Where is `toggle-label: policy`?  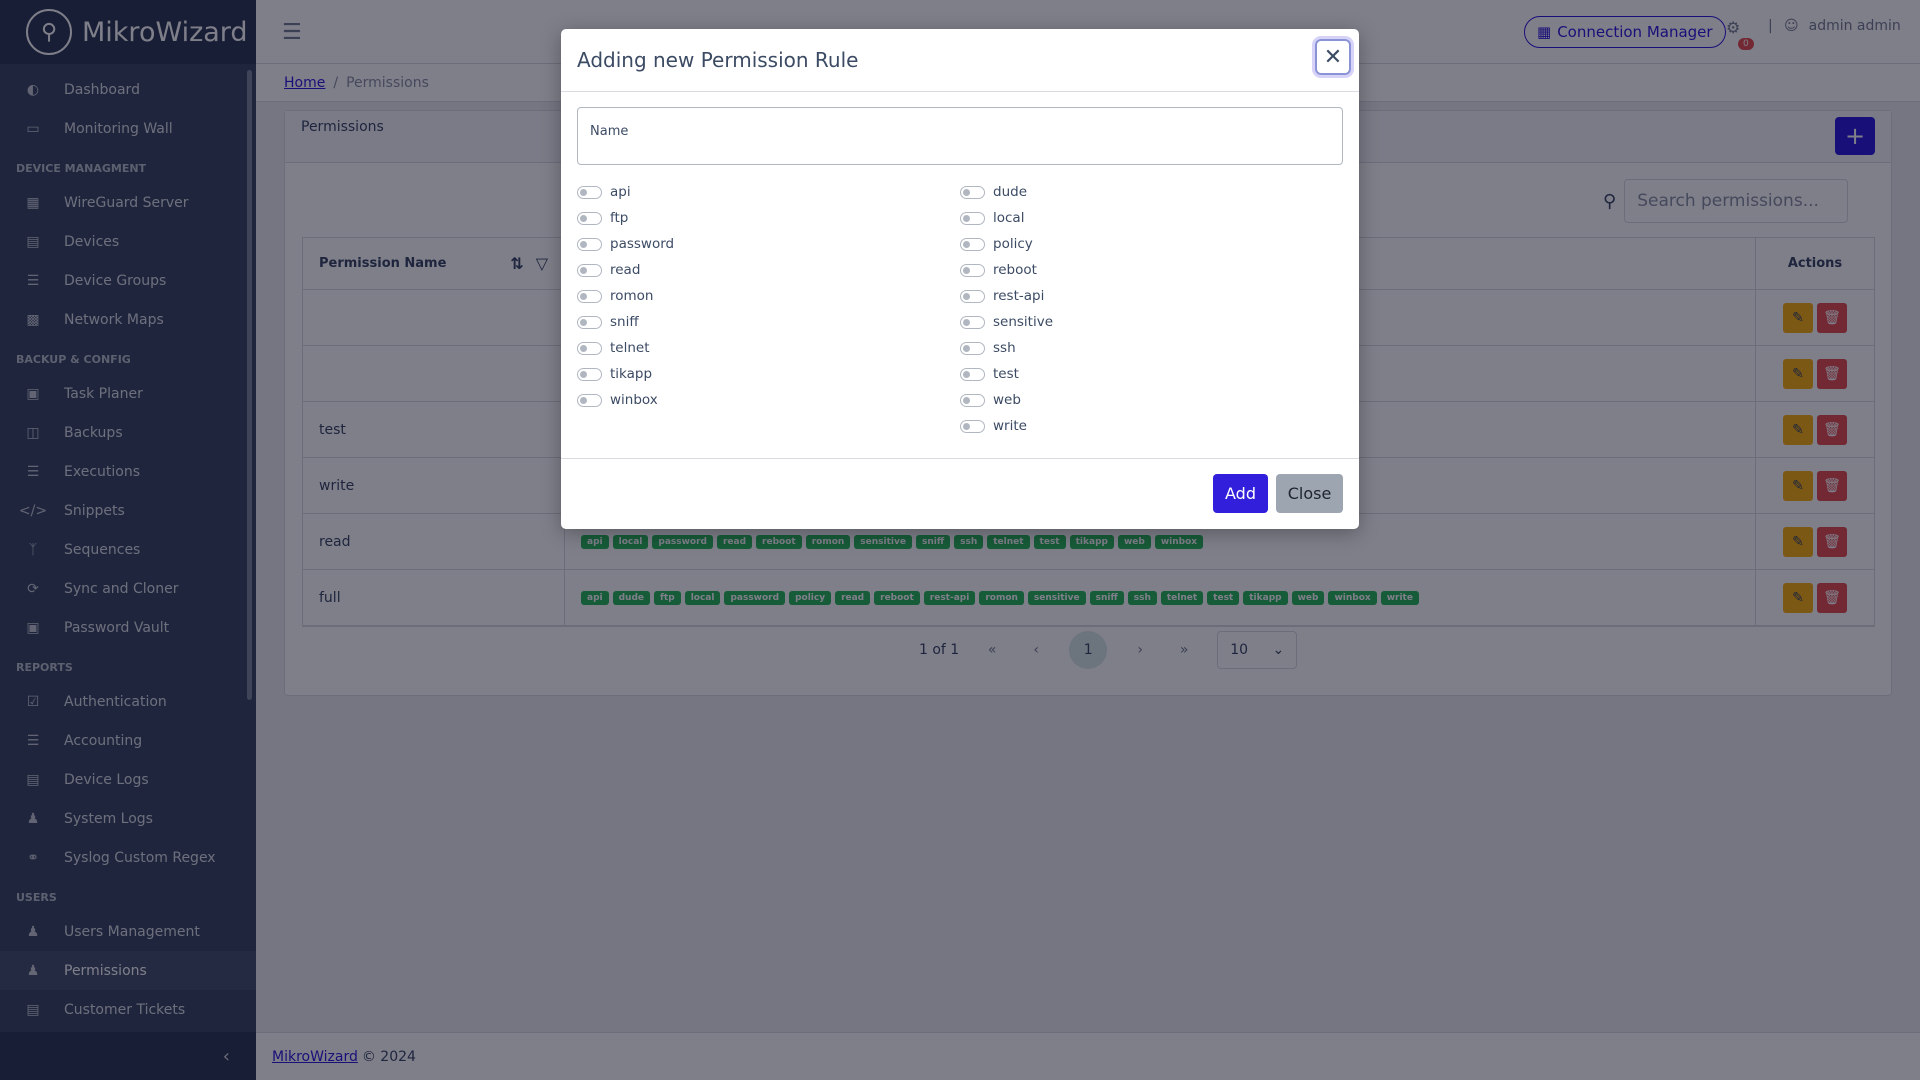 toggle-label: policy is located at coordinates (1013, 244).